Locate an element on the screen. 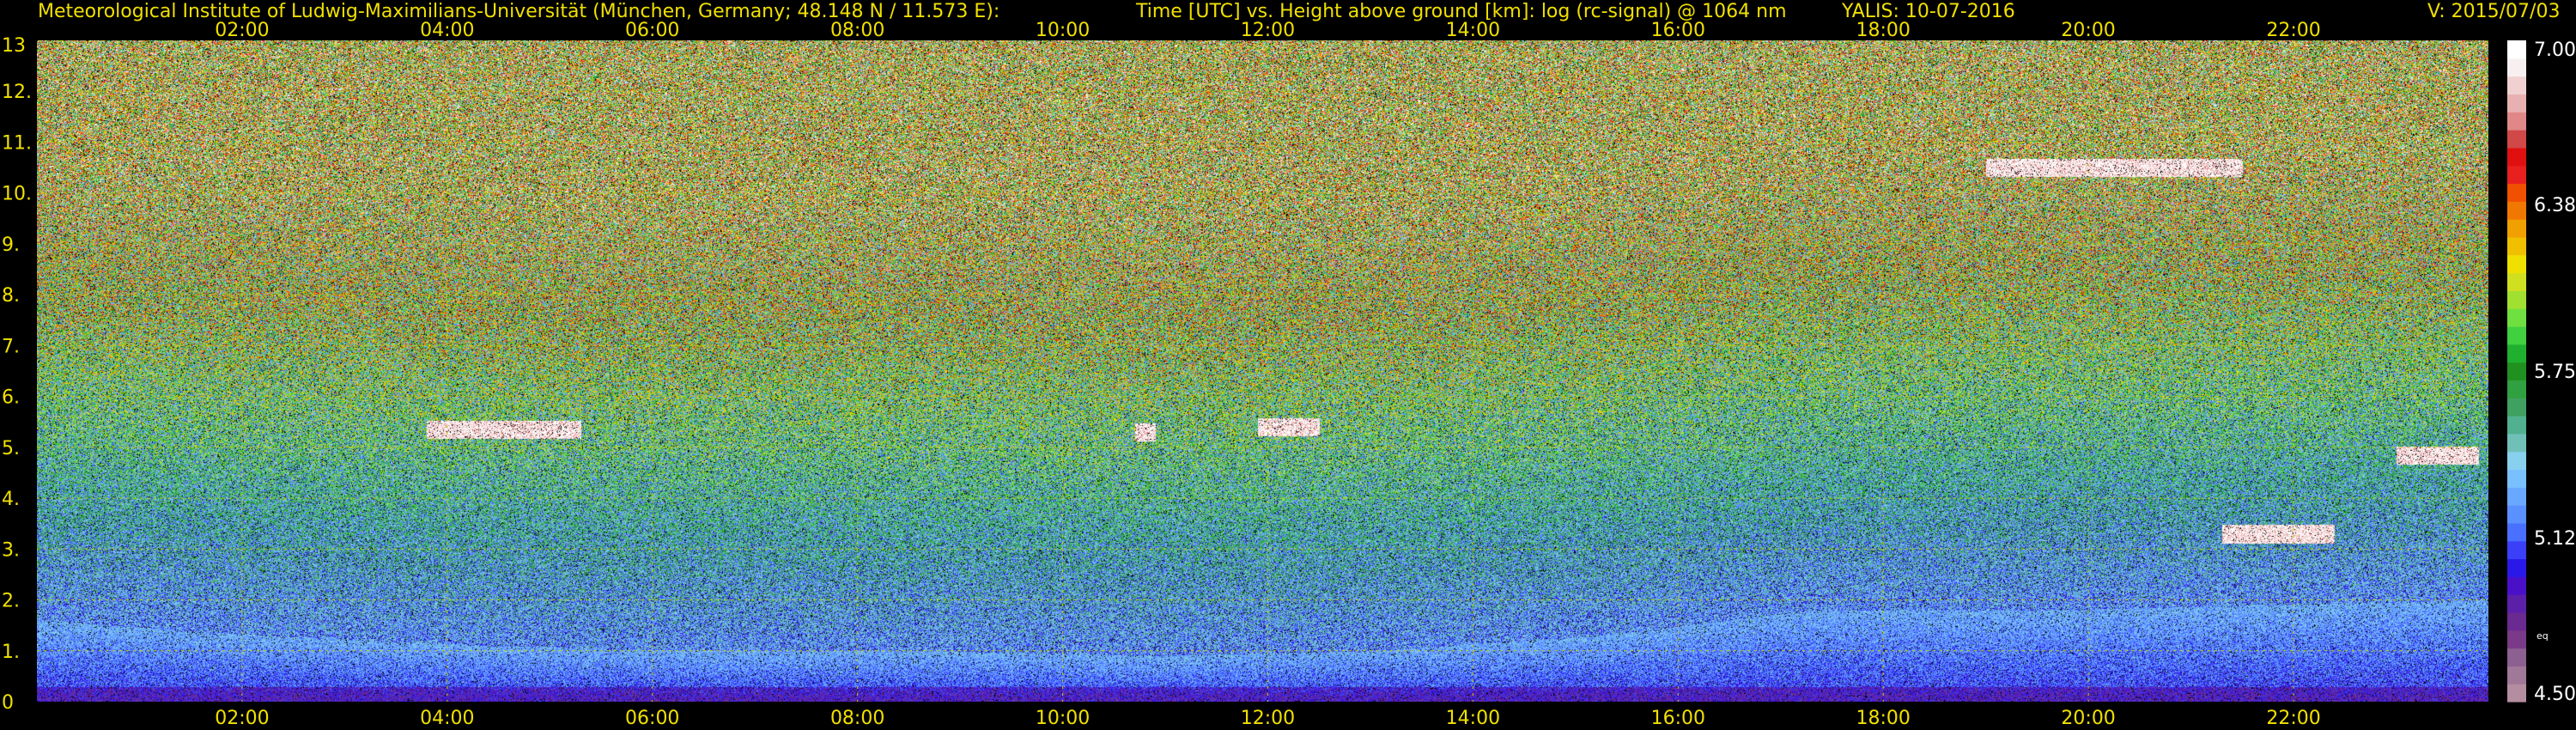  x-tick-label-bottom: 06:00 is located at coordinates (652, 718).